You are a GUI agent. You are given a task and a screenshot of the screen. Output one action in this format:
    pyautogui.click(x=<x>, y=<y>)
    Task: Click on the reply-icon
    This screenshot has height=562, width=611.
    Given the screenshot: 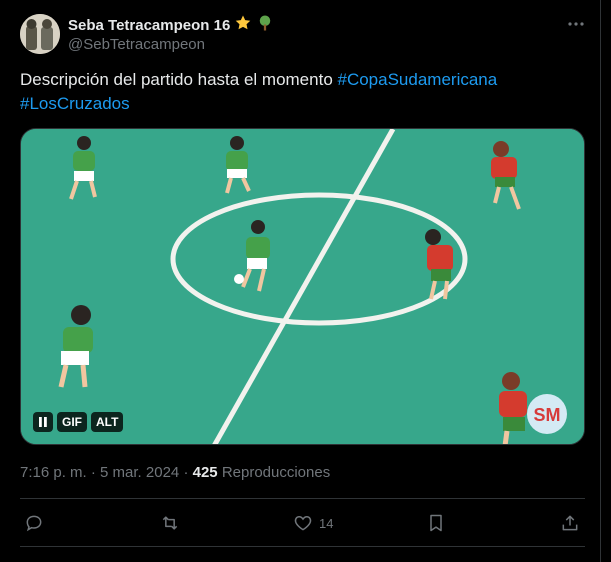 What is the action you would take?
    pyautogui.click(x=34, y=523)
    